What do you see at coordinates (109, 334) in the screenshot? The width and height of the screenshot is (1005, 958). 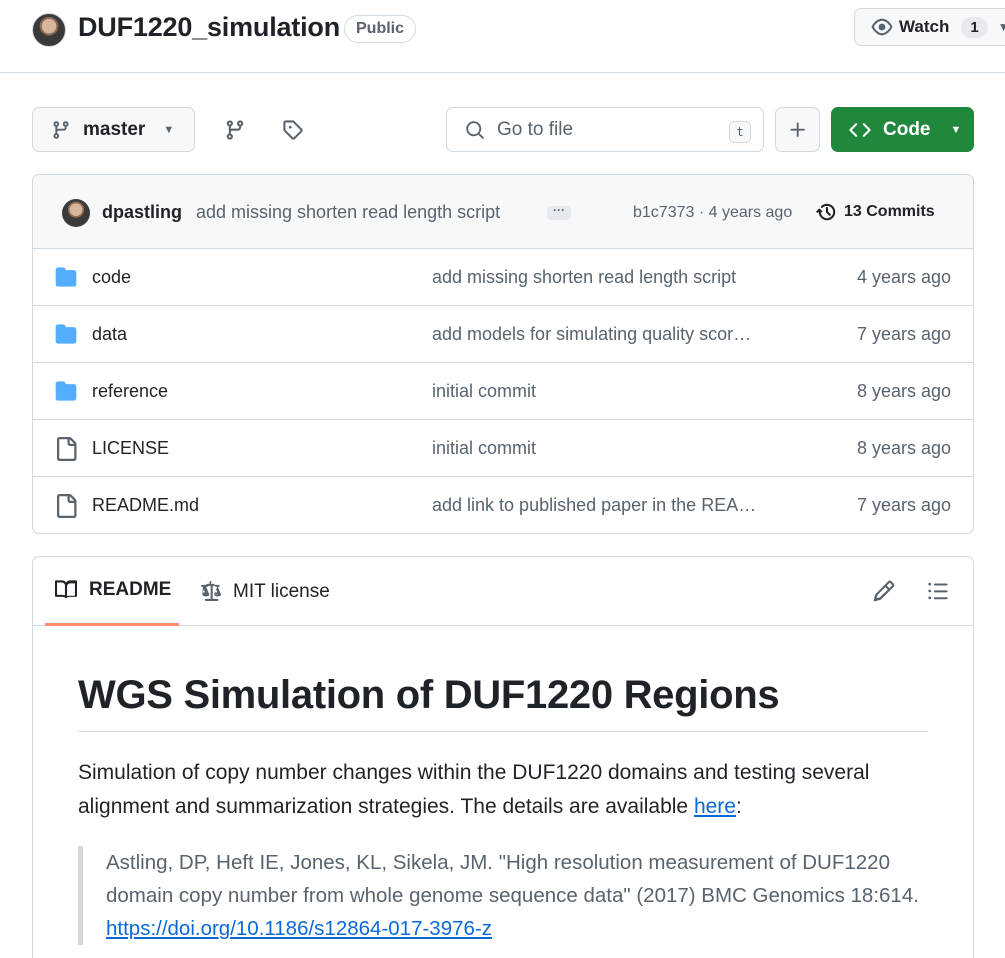 I see `file-name: data` at bounding box center [109, 334].